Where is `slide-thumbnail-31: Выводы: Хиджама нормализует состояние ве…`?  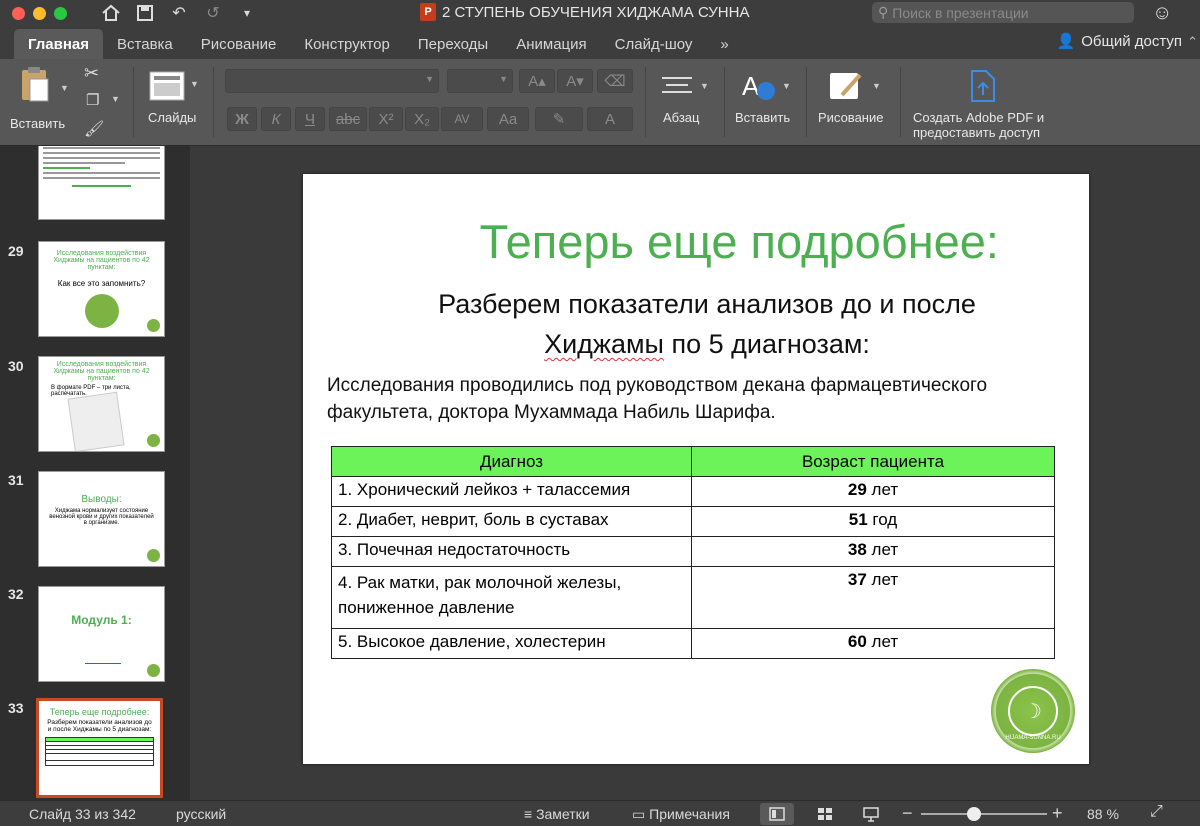
slide-thumbnail-31: Выводы: Хиджама нормализует состояние ве… is located at coordinates (101, 519).